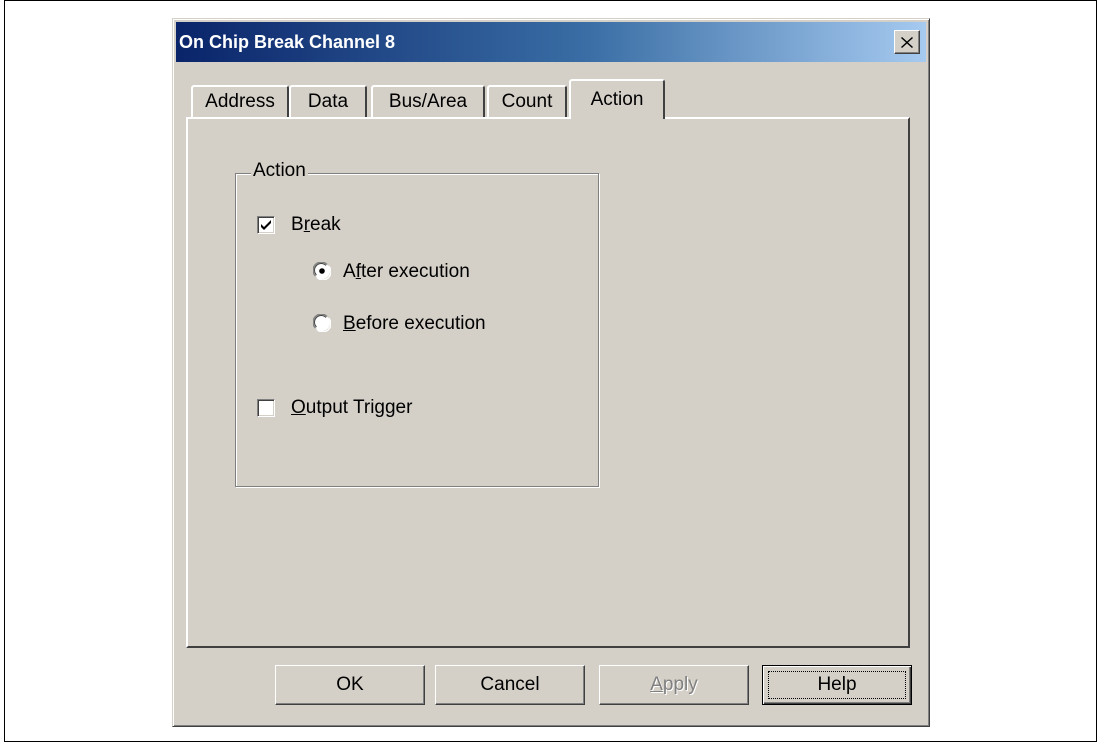 The image size is (1101, 746). I want to click on break-checkbox, so click(266, 225).